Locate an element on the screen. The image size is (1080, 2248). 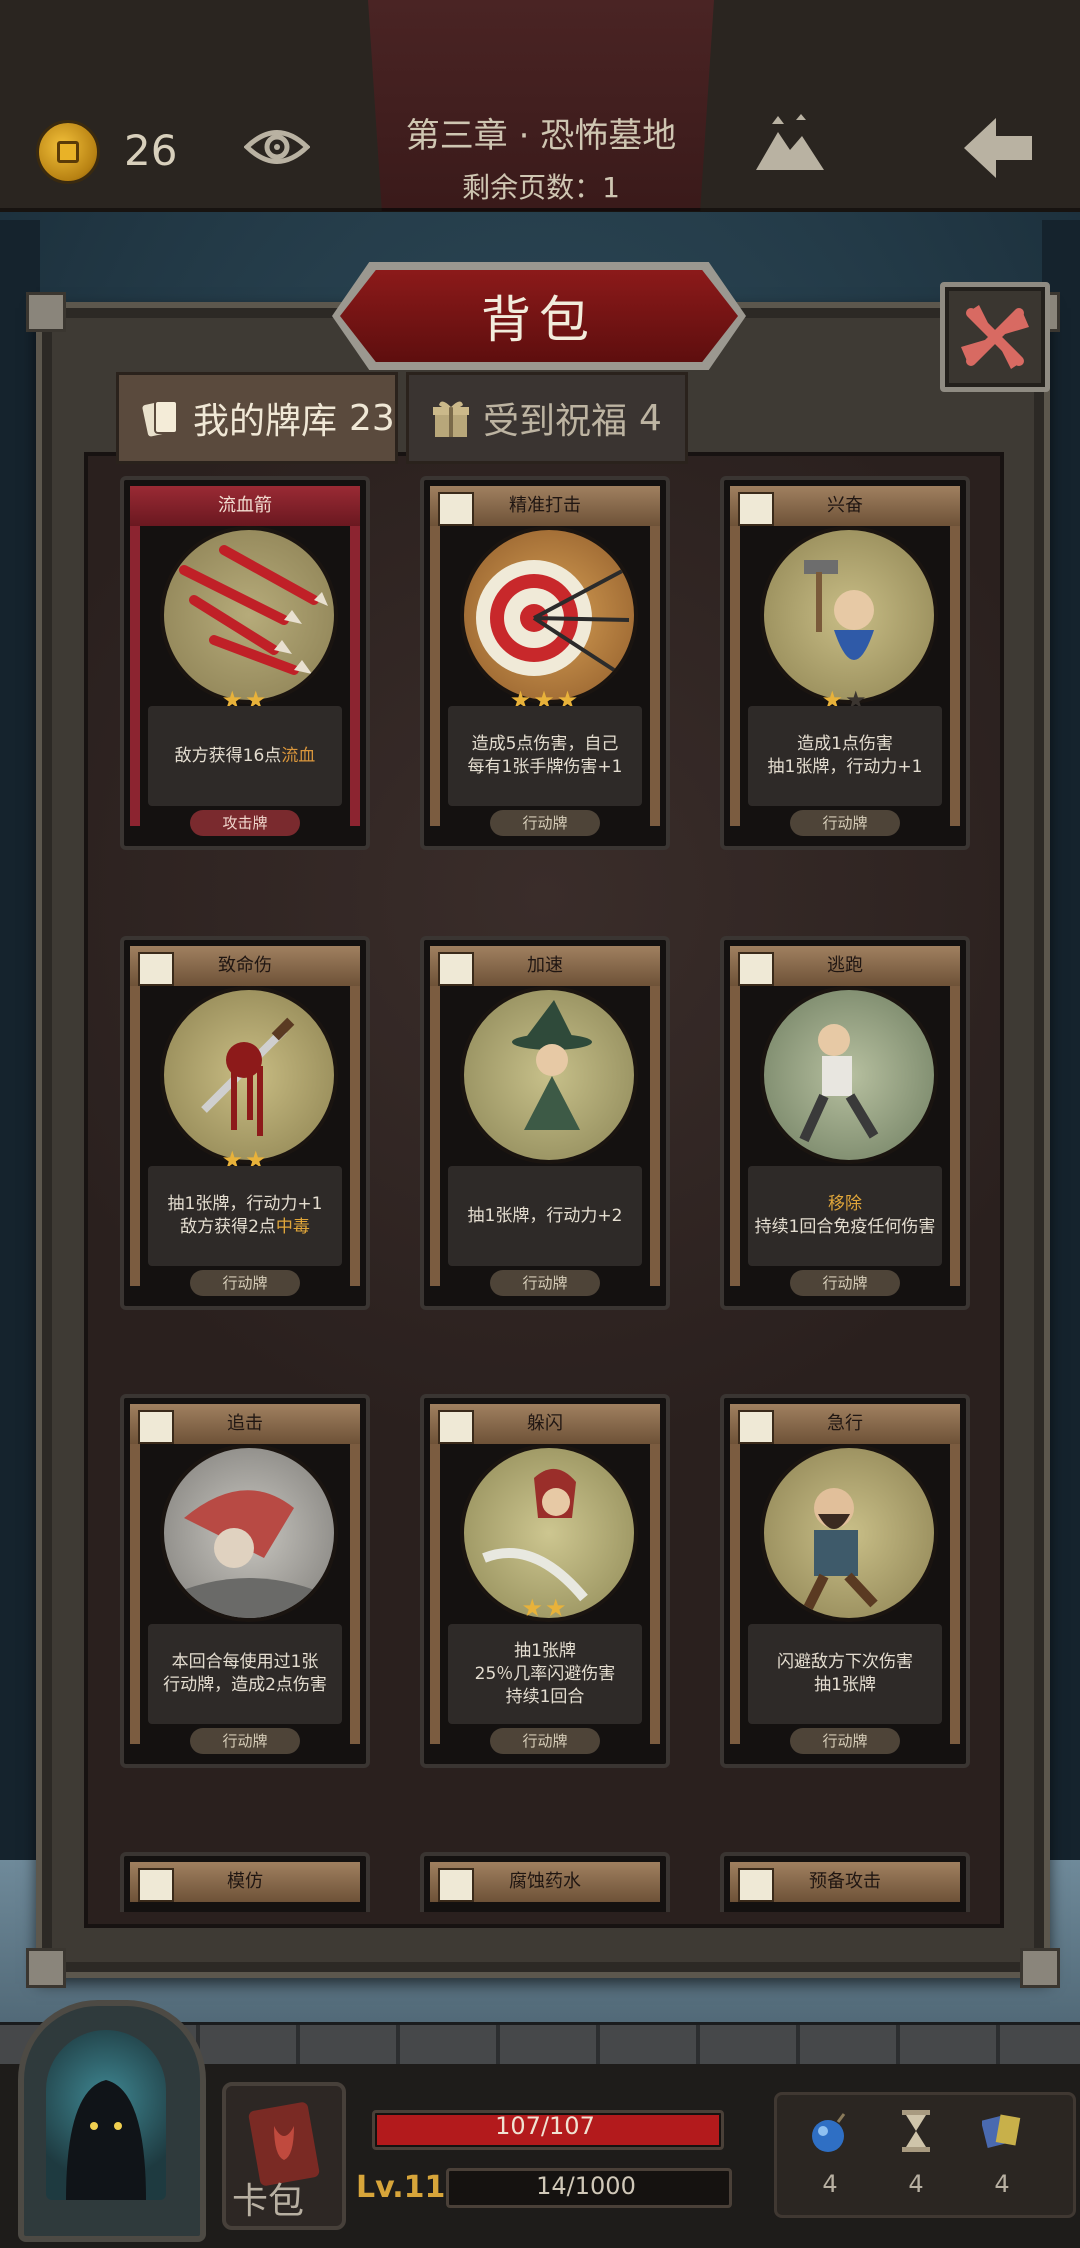
hourglass-icon is located at coordinates (916, 2131).